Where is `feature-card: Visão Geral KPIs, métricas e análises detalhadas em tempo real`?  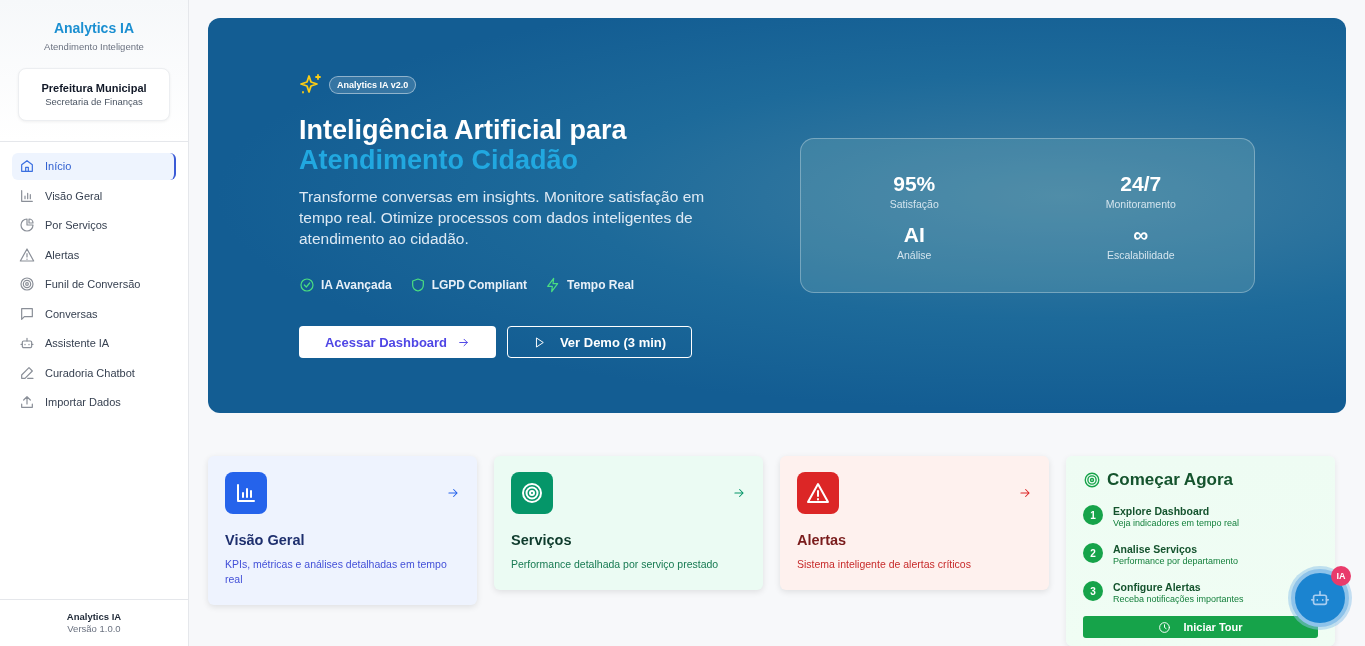 feature-card: Visão Geral KPIs, métricas e análises detalhadas em tempo real is located at coordinates (342, 530).